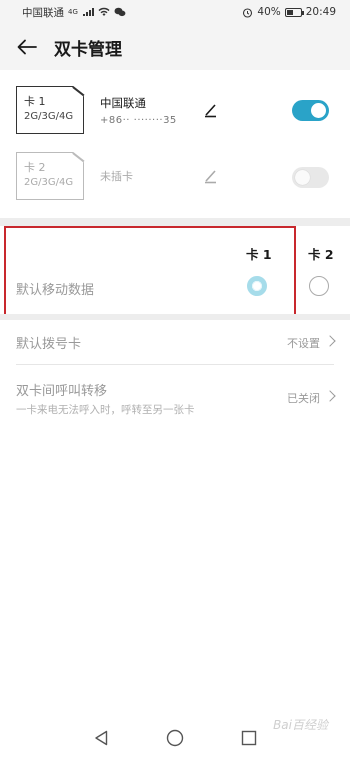 The width and height of the screenshot is (350, 758). I want to click on triangle-back-icon, so click(101, 738).